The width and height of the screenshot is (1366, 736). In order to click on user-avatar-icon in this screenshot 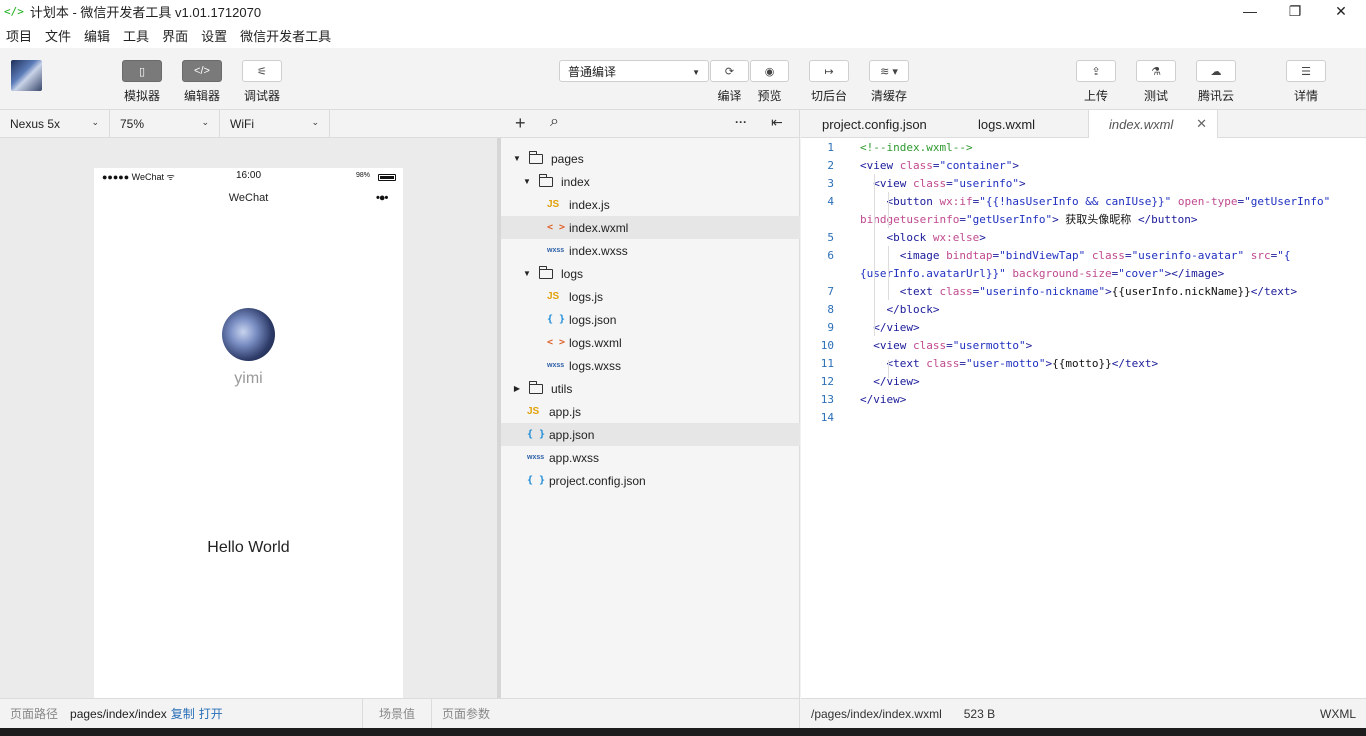, I will do `click(26, 75)`.